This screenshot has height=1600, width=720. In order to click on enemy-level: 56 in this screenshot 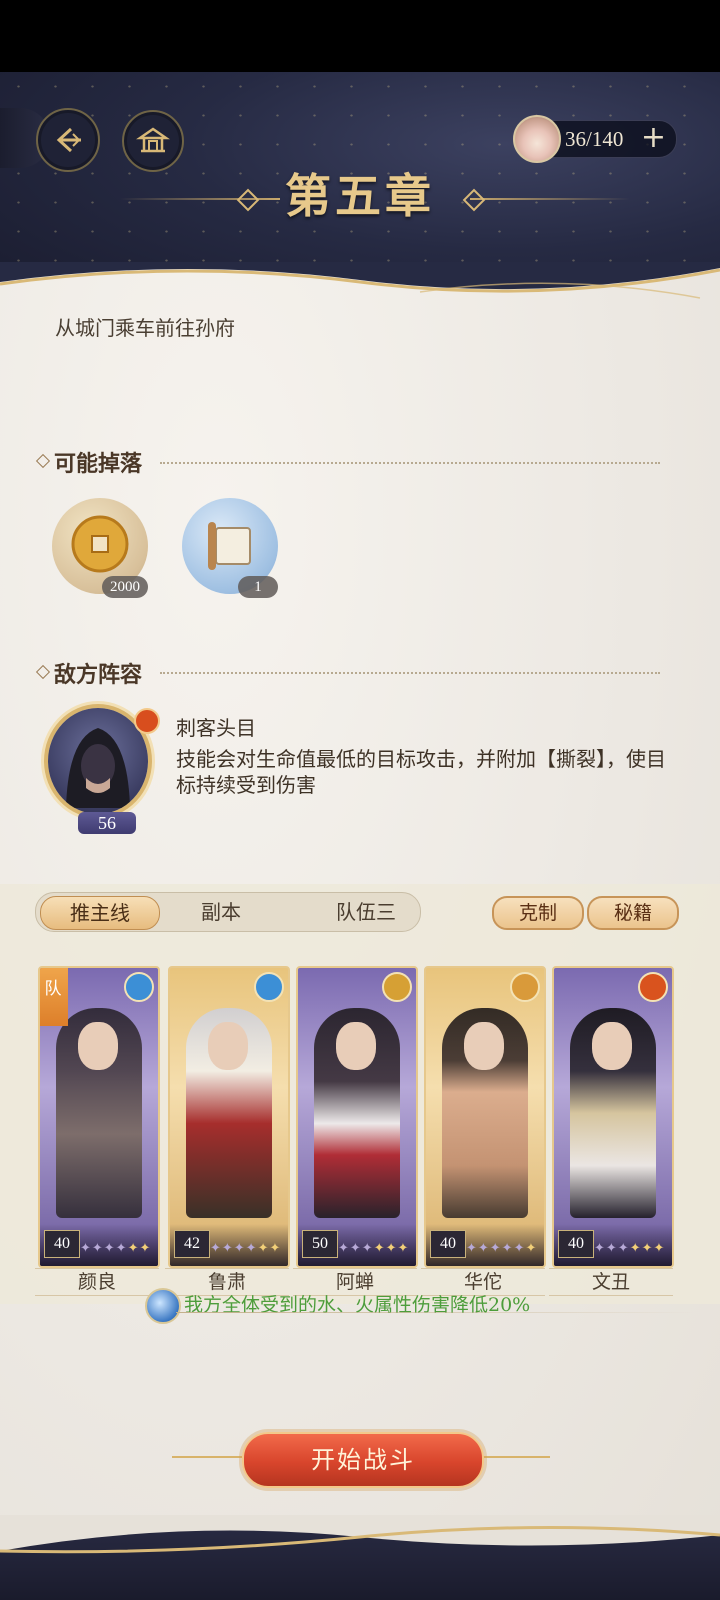, I will do `click(107, 823)`.